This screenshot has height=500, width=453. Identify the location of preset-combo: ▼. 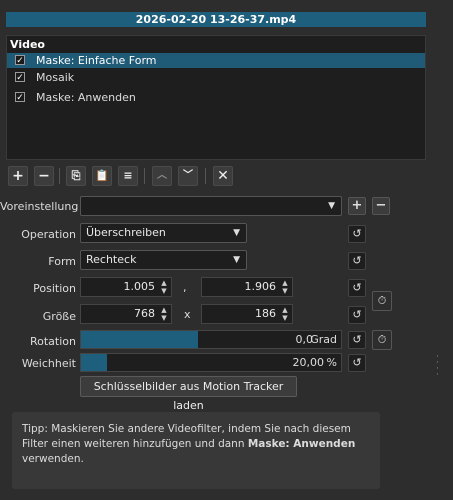
(211, 206).